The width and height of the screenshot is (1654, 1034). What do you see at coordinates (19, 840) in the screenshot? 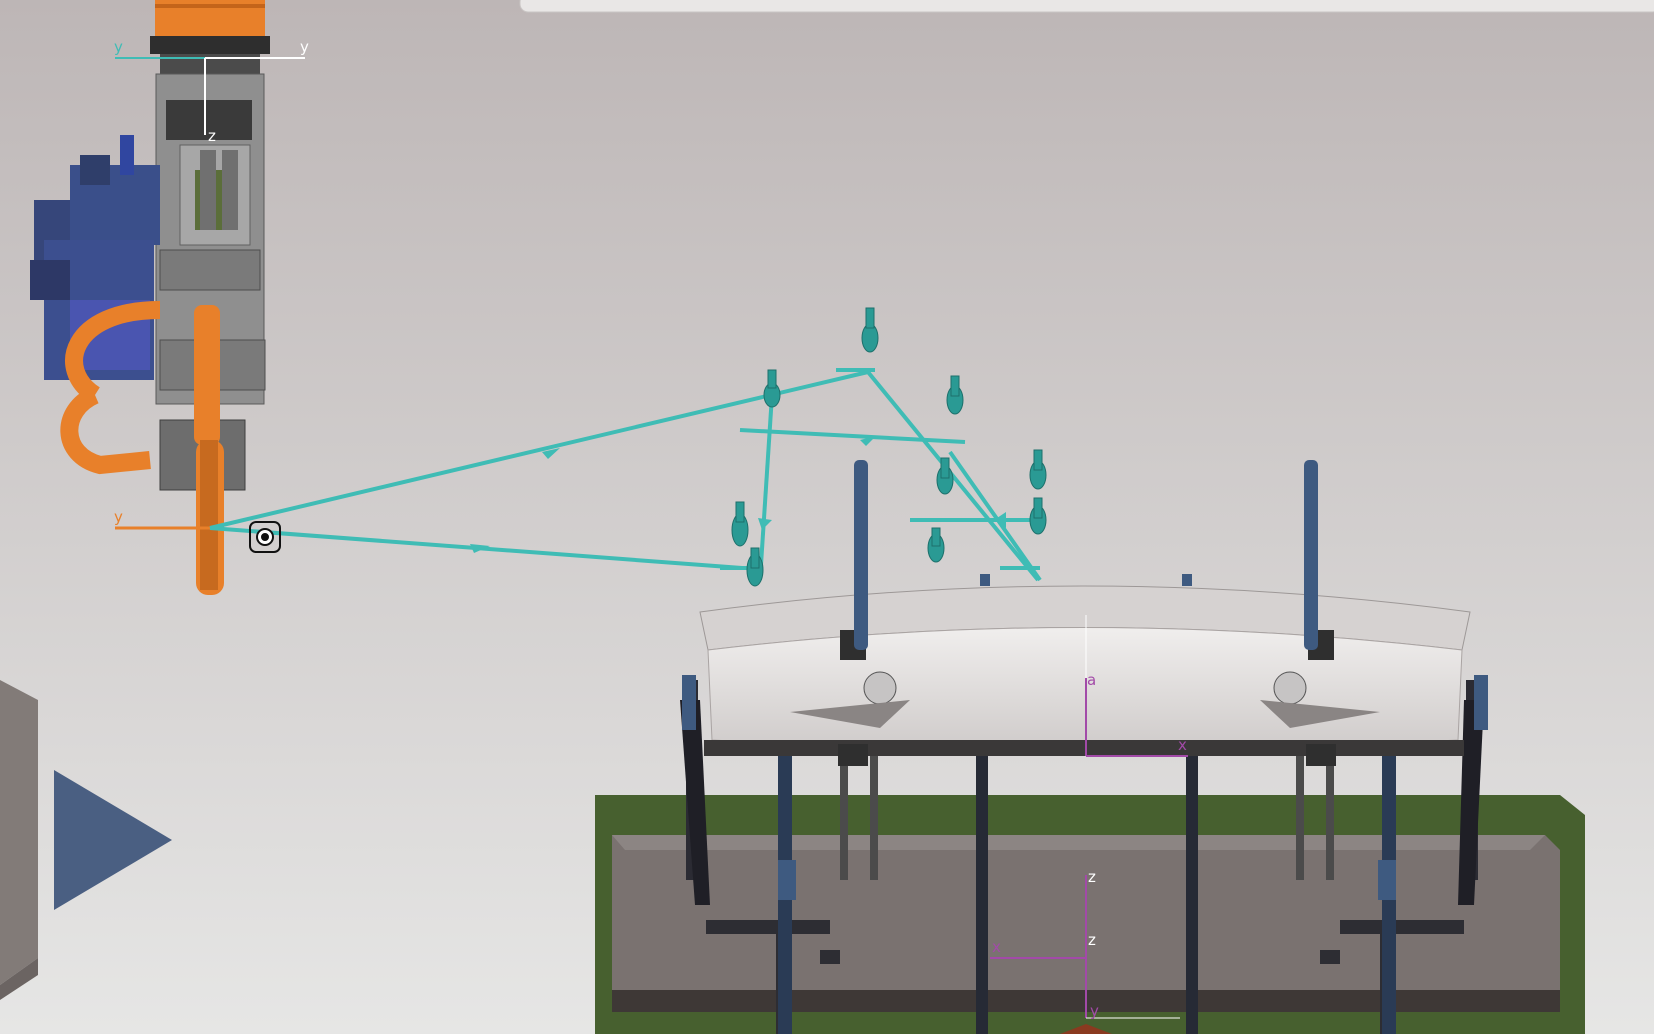
I see `side-cabinet` at bounding box center [19, 840].